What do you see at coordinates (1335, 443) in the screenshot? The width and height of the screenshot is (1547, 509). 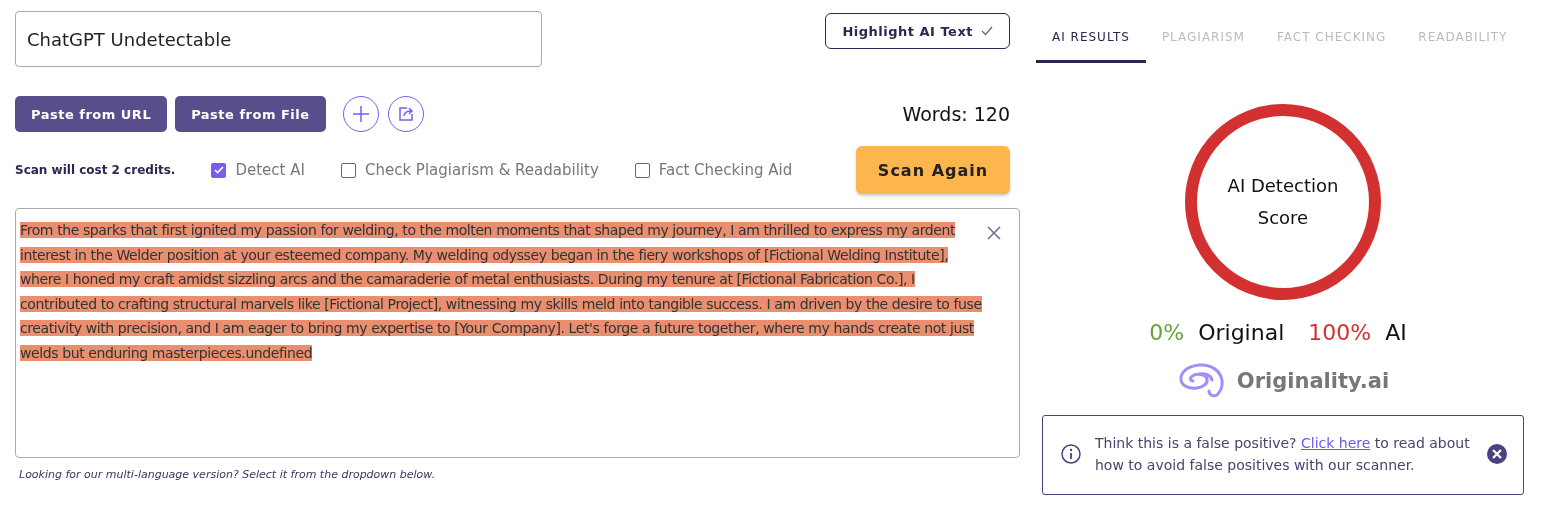 I see `click-here-link: Click here` at bounding box center [1335, 443].